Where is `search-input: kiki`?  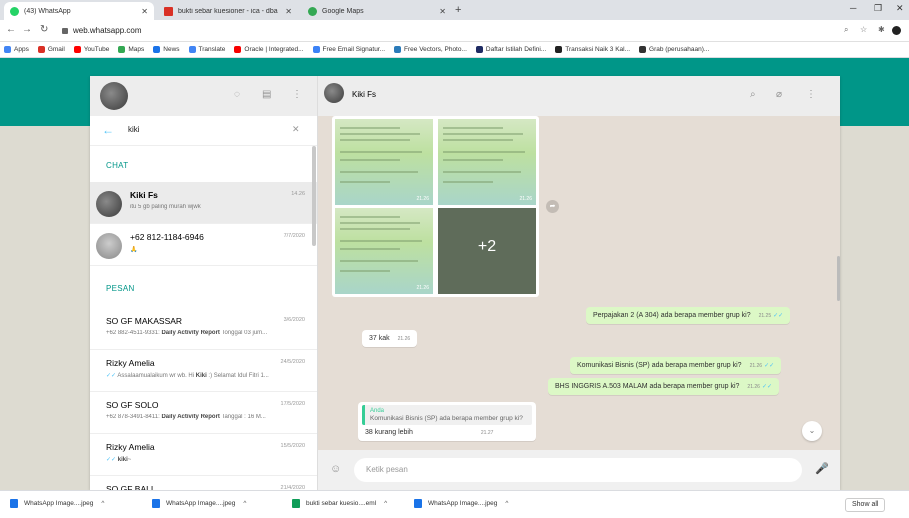
search-input: kiki is located at coordinates (134, 129).